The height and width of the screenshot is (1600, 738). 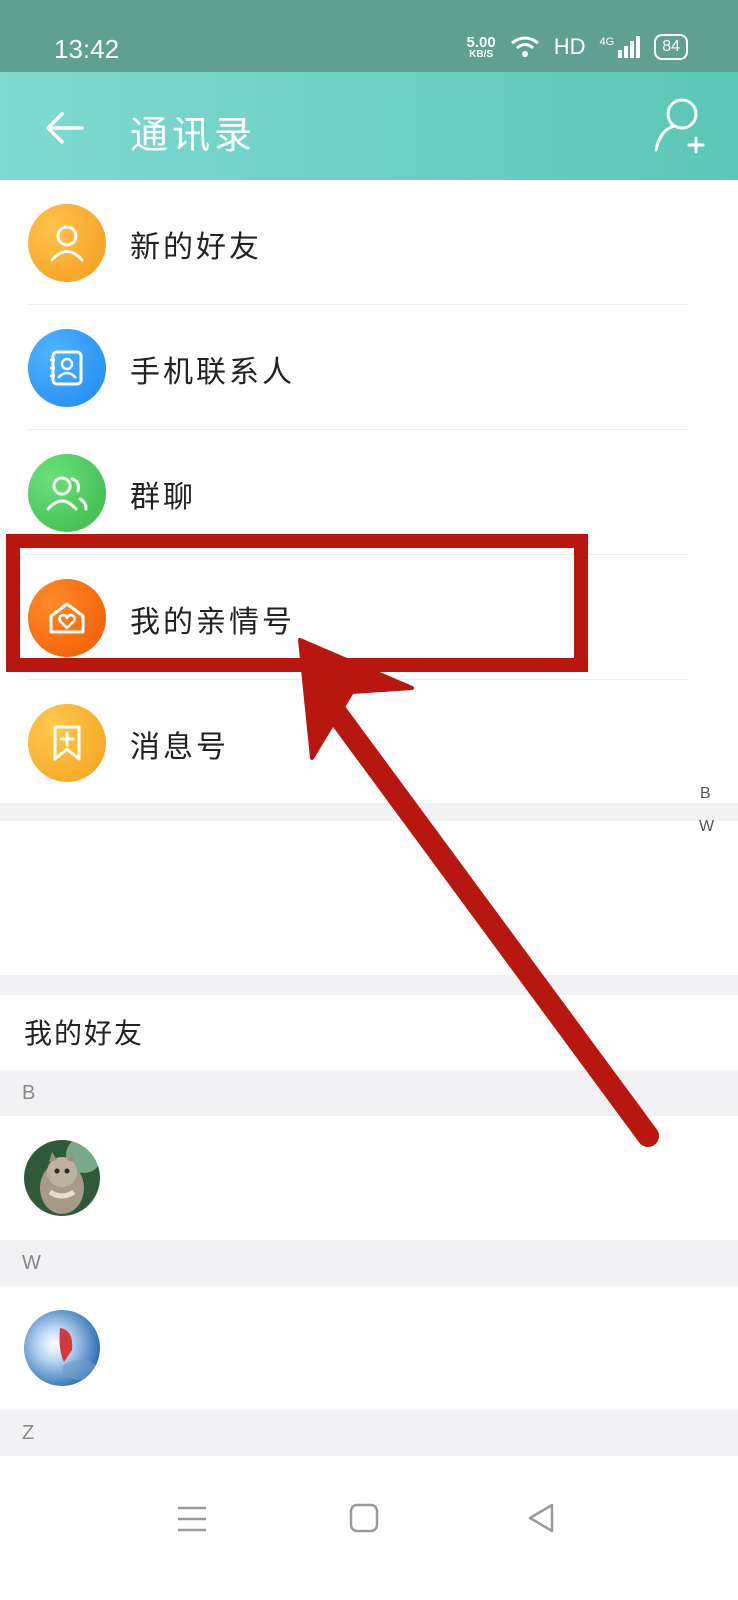 What do you see at coordinates (481, 54) in the screenshot?
I see `net-speed-unit: KB/S` at bounding box center [481, 54].